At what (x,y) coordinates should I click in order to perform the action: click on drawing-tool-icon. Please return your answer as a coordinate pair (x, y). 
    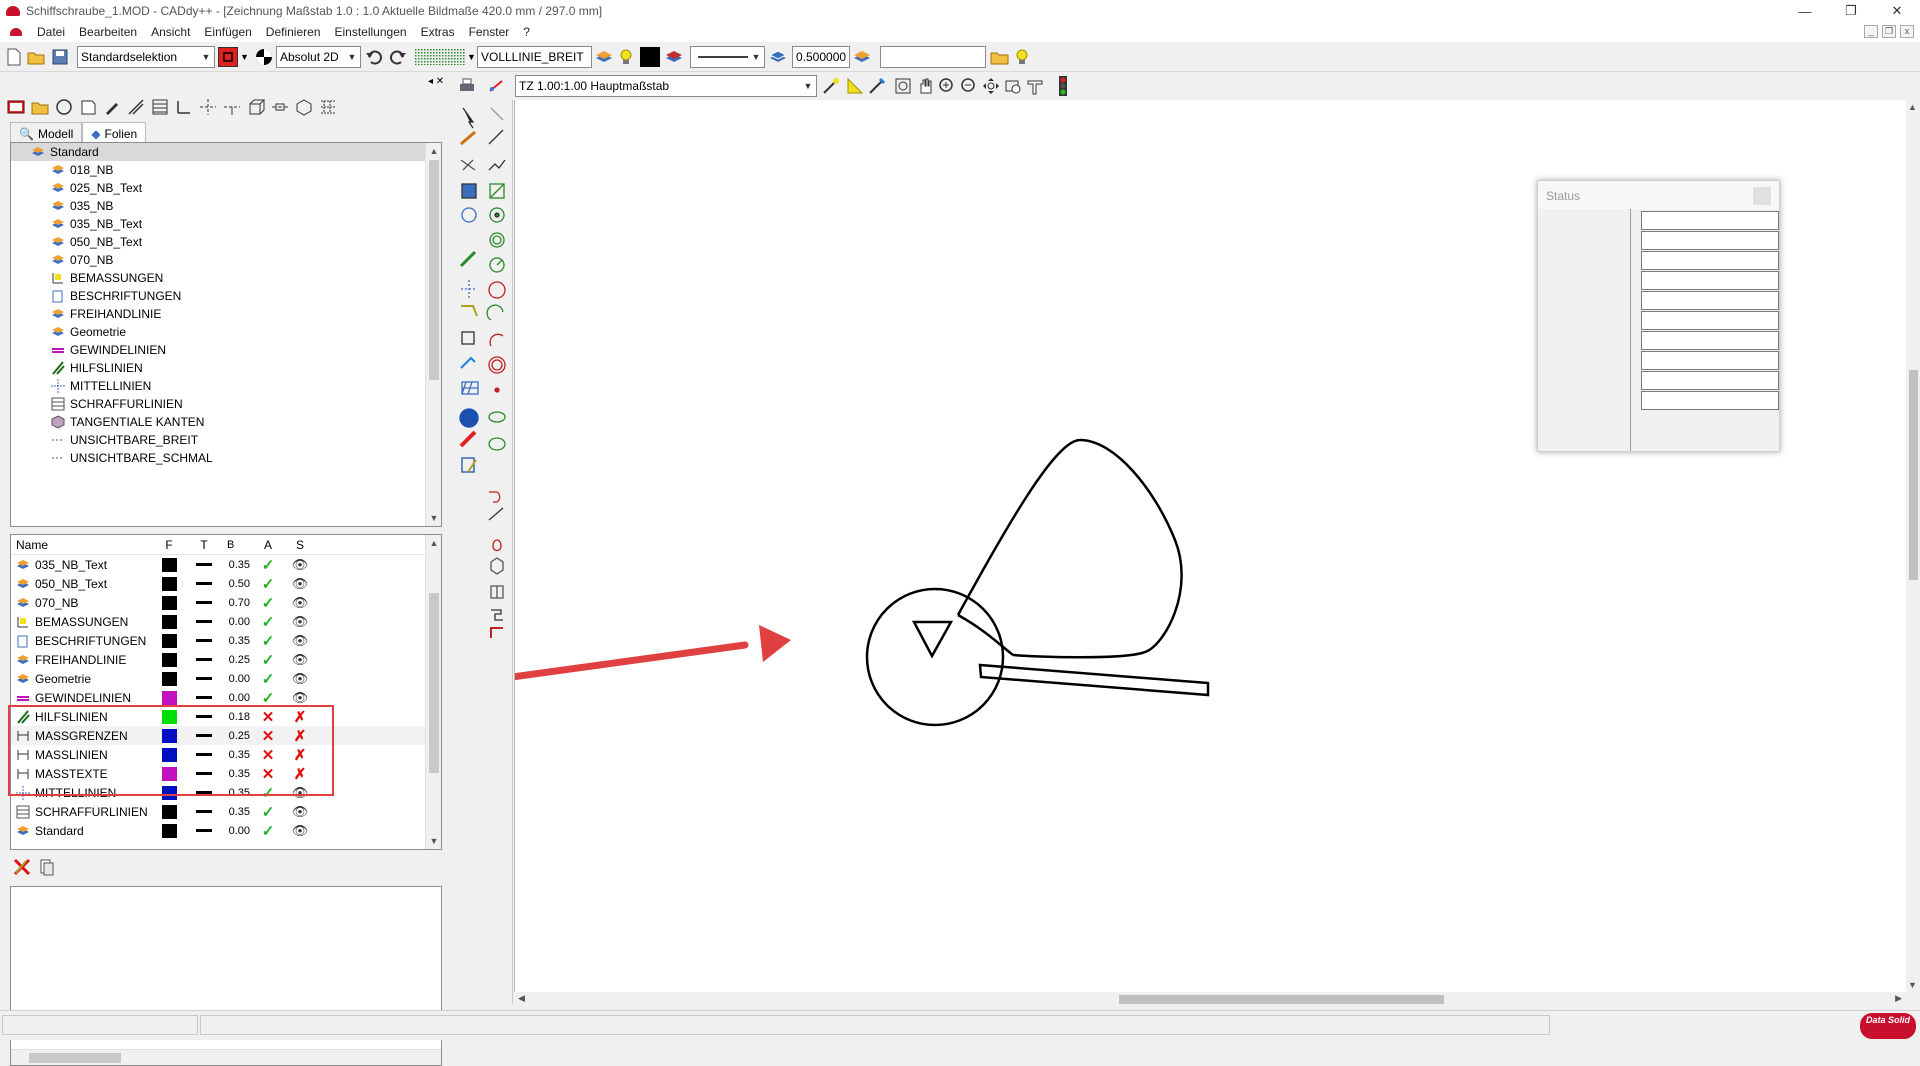
    Looking at the image, I should click on (497, 86).